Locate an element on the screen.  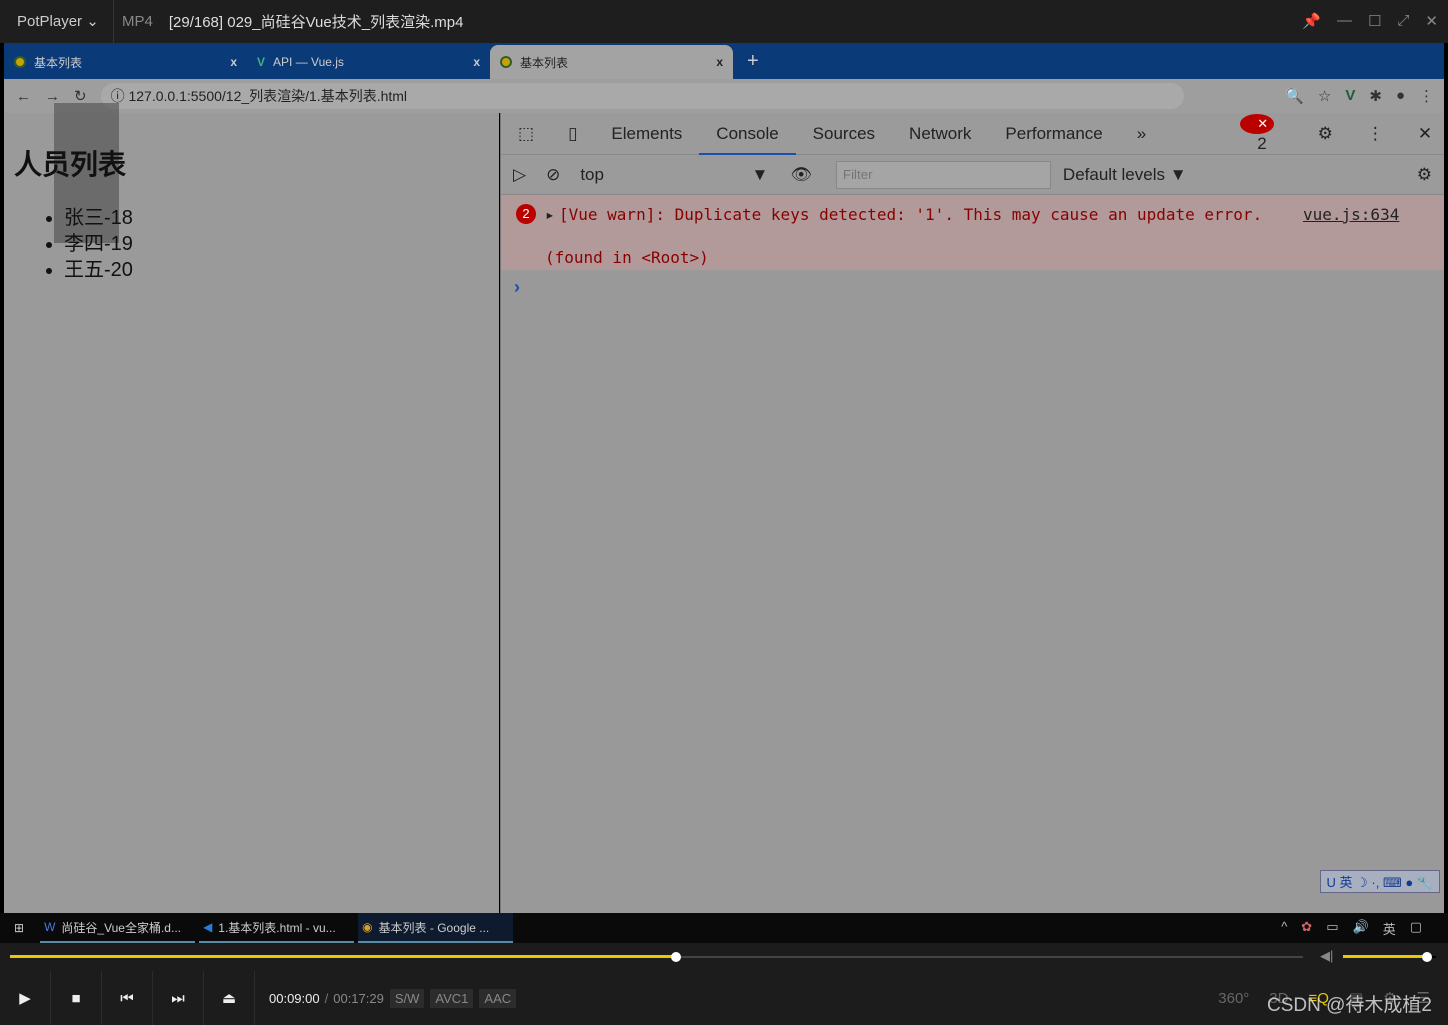
seek-handle is located at coordinates (675, 957).